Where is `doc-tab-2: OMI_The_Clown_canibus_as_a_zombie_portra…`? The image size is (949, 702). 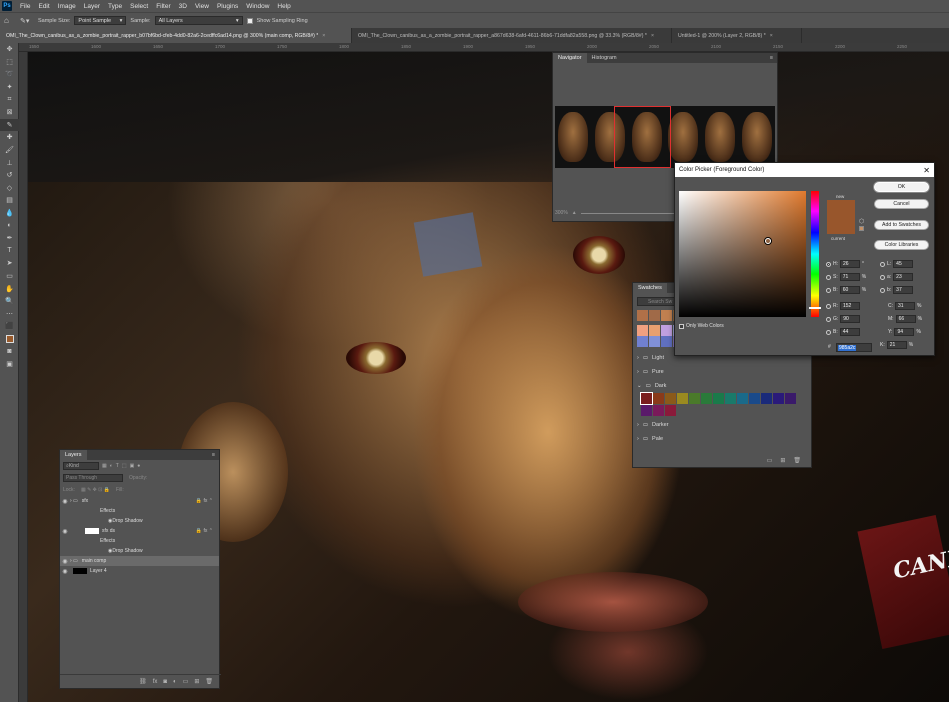 doc-tab-2: OMI_The_Clown_canibus_as_a_zombie_portra… is located at coordinates (512, 35).